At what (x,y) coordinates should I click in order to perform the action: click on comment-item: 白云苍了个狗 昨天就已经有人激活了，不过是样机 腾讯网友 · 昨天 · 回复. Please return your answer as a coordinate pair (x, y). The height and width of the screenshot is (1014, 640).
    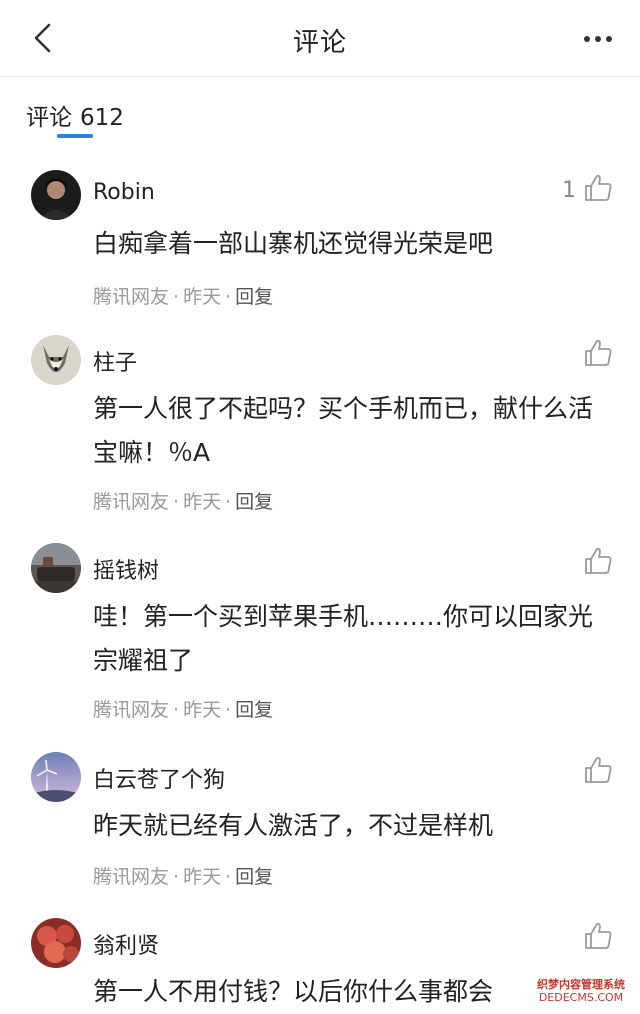
    Looking at the image, I should click on (320, 827).